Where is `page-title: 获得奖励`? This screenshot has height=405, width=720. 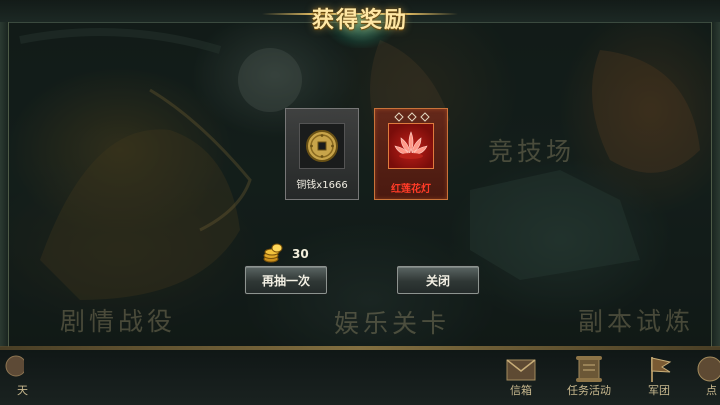
page-title: 获得奖励 is located at coordinates (359, 20).